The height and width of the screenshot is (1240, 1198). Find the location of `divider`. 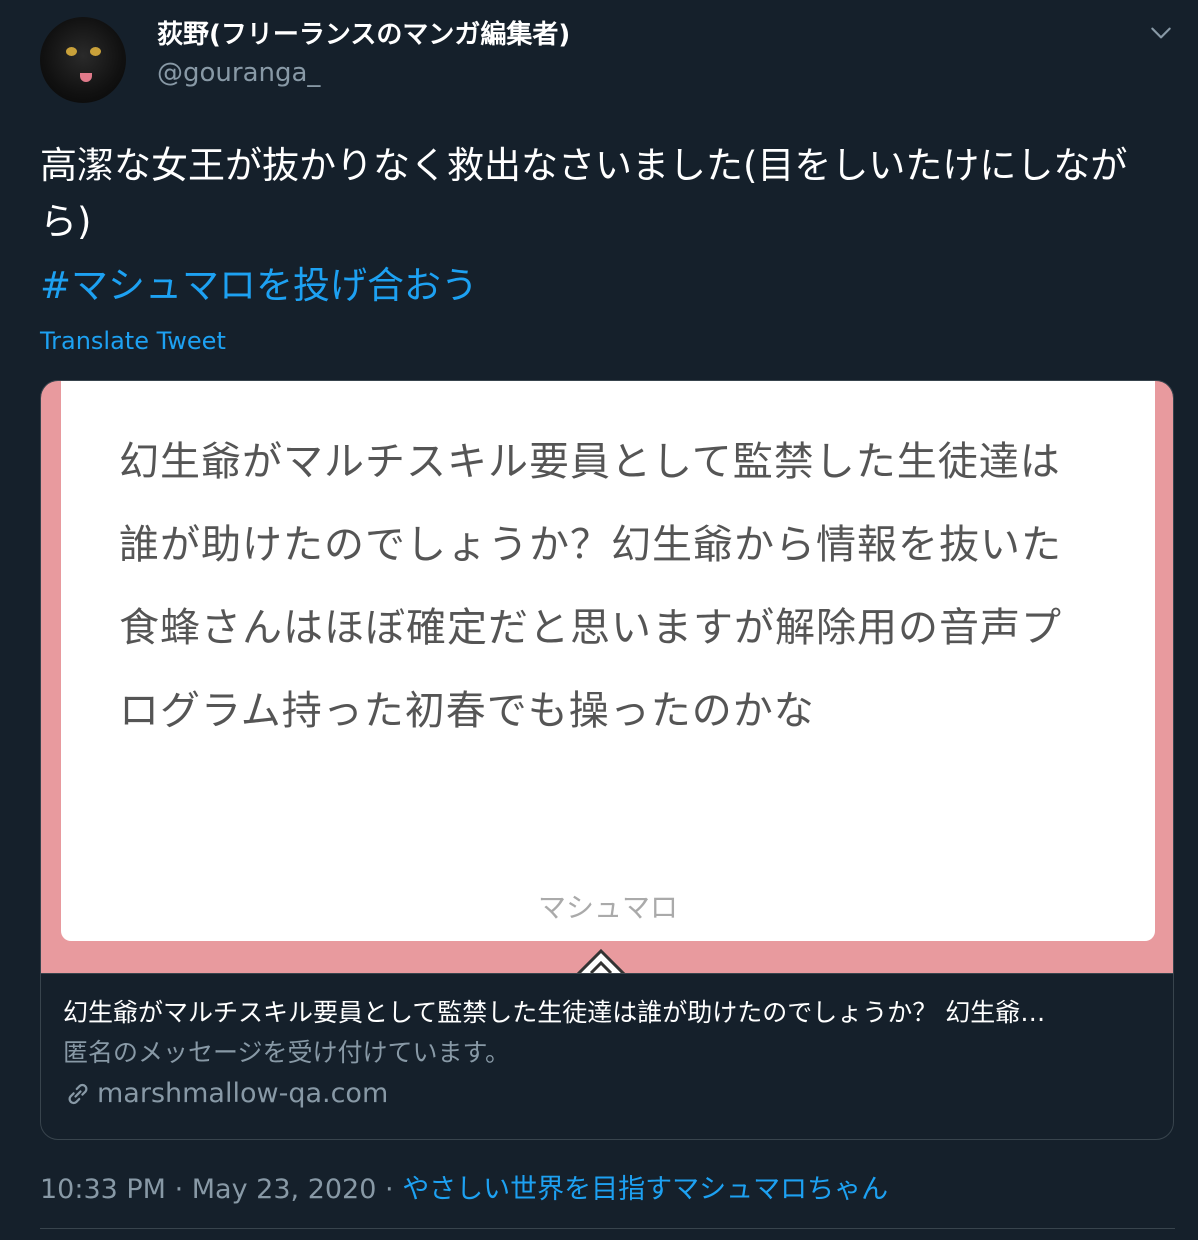

divider is located at coordinates (607, 1228).